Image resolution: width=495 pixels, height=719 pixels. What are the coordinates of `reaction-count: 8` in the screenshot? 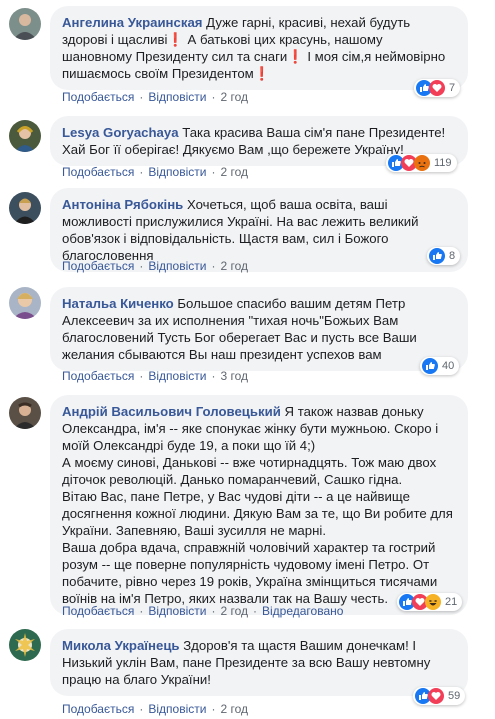 It's located at (452, 256).